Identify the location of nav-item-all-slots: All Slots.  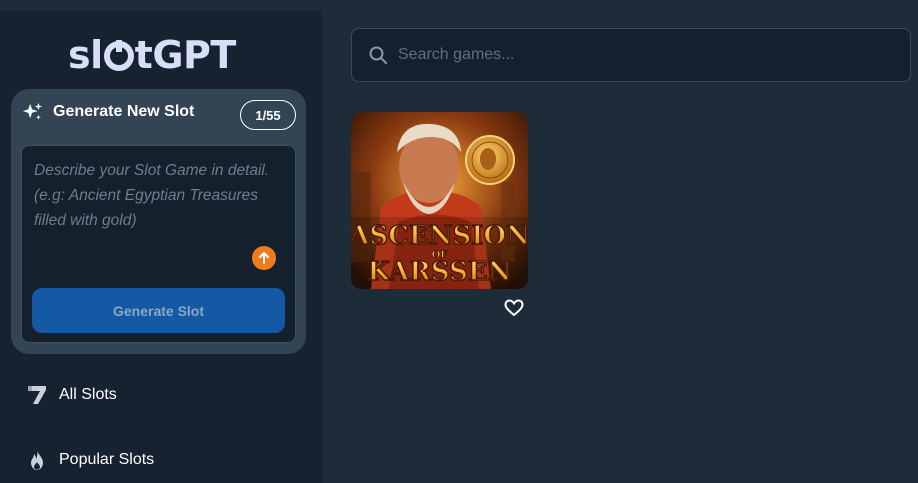
(71, 395).